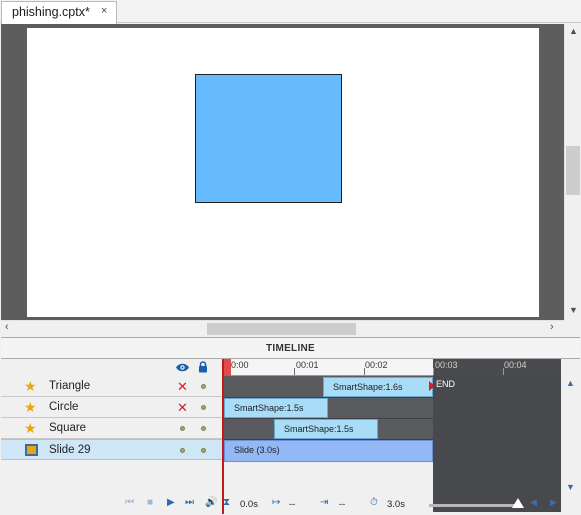  Describe the element at coordinates (292, 504) in the screenshot. I see `start-time-value: --` at that location.